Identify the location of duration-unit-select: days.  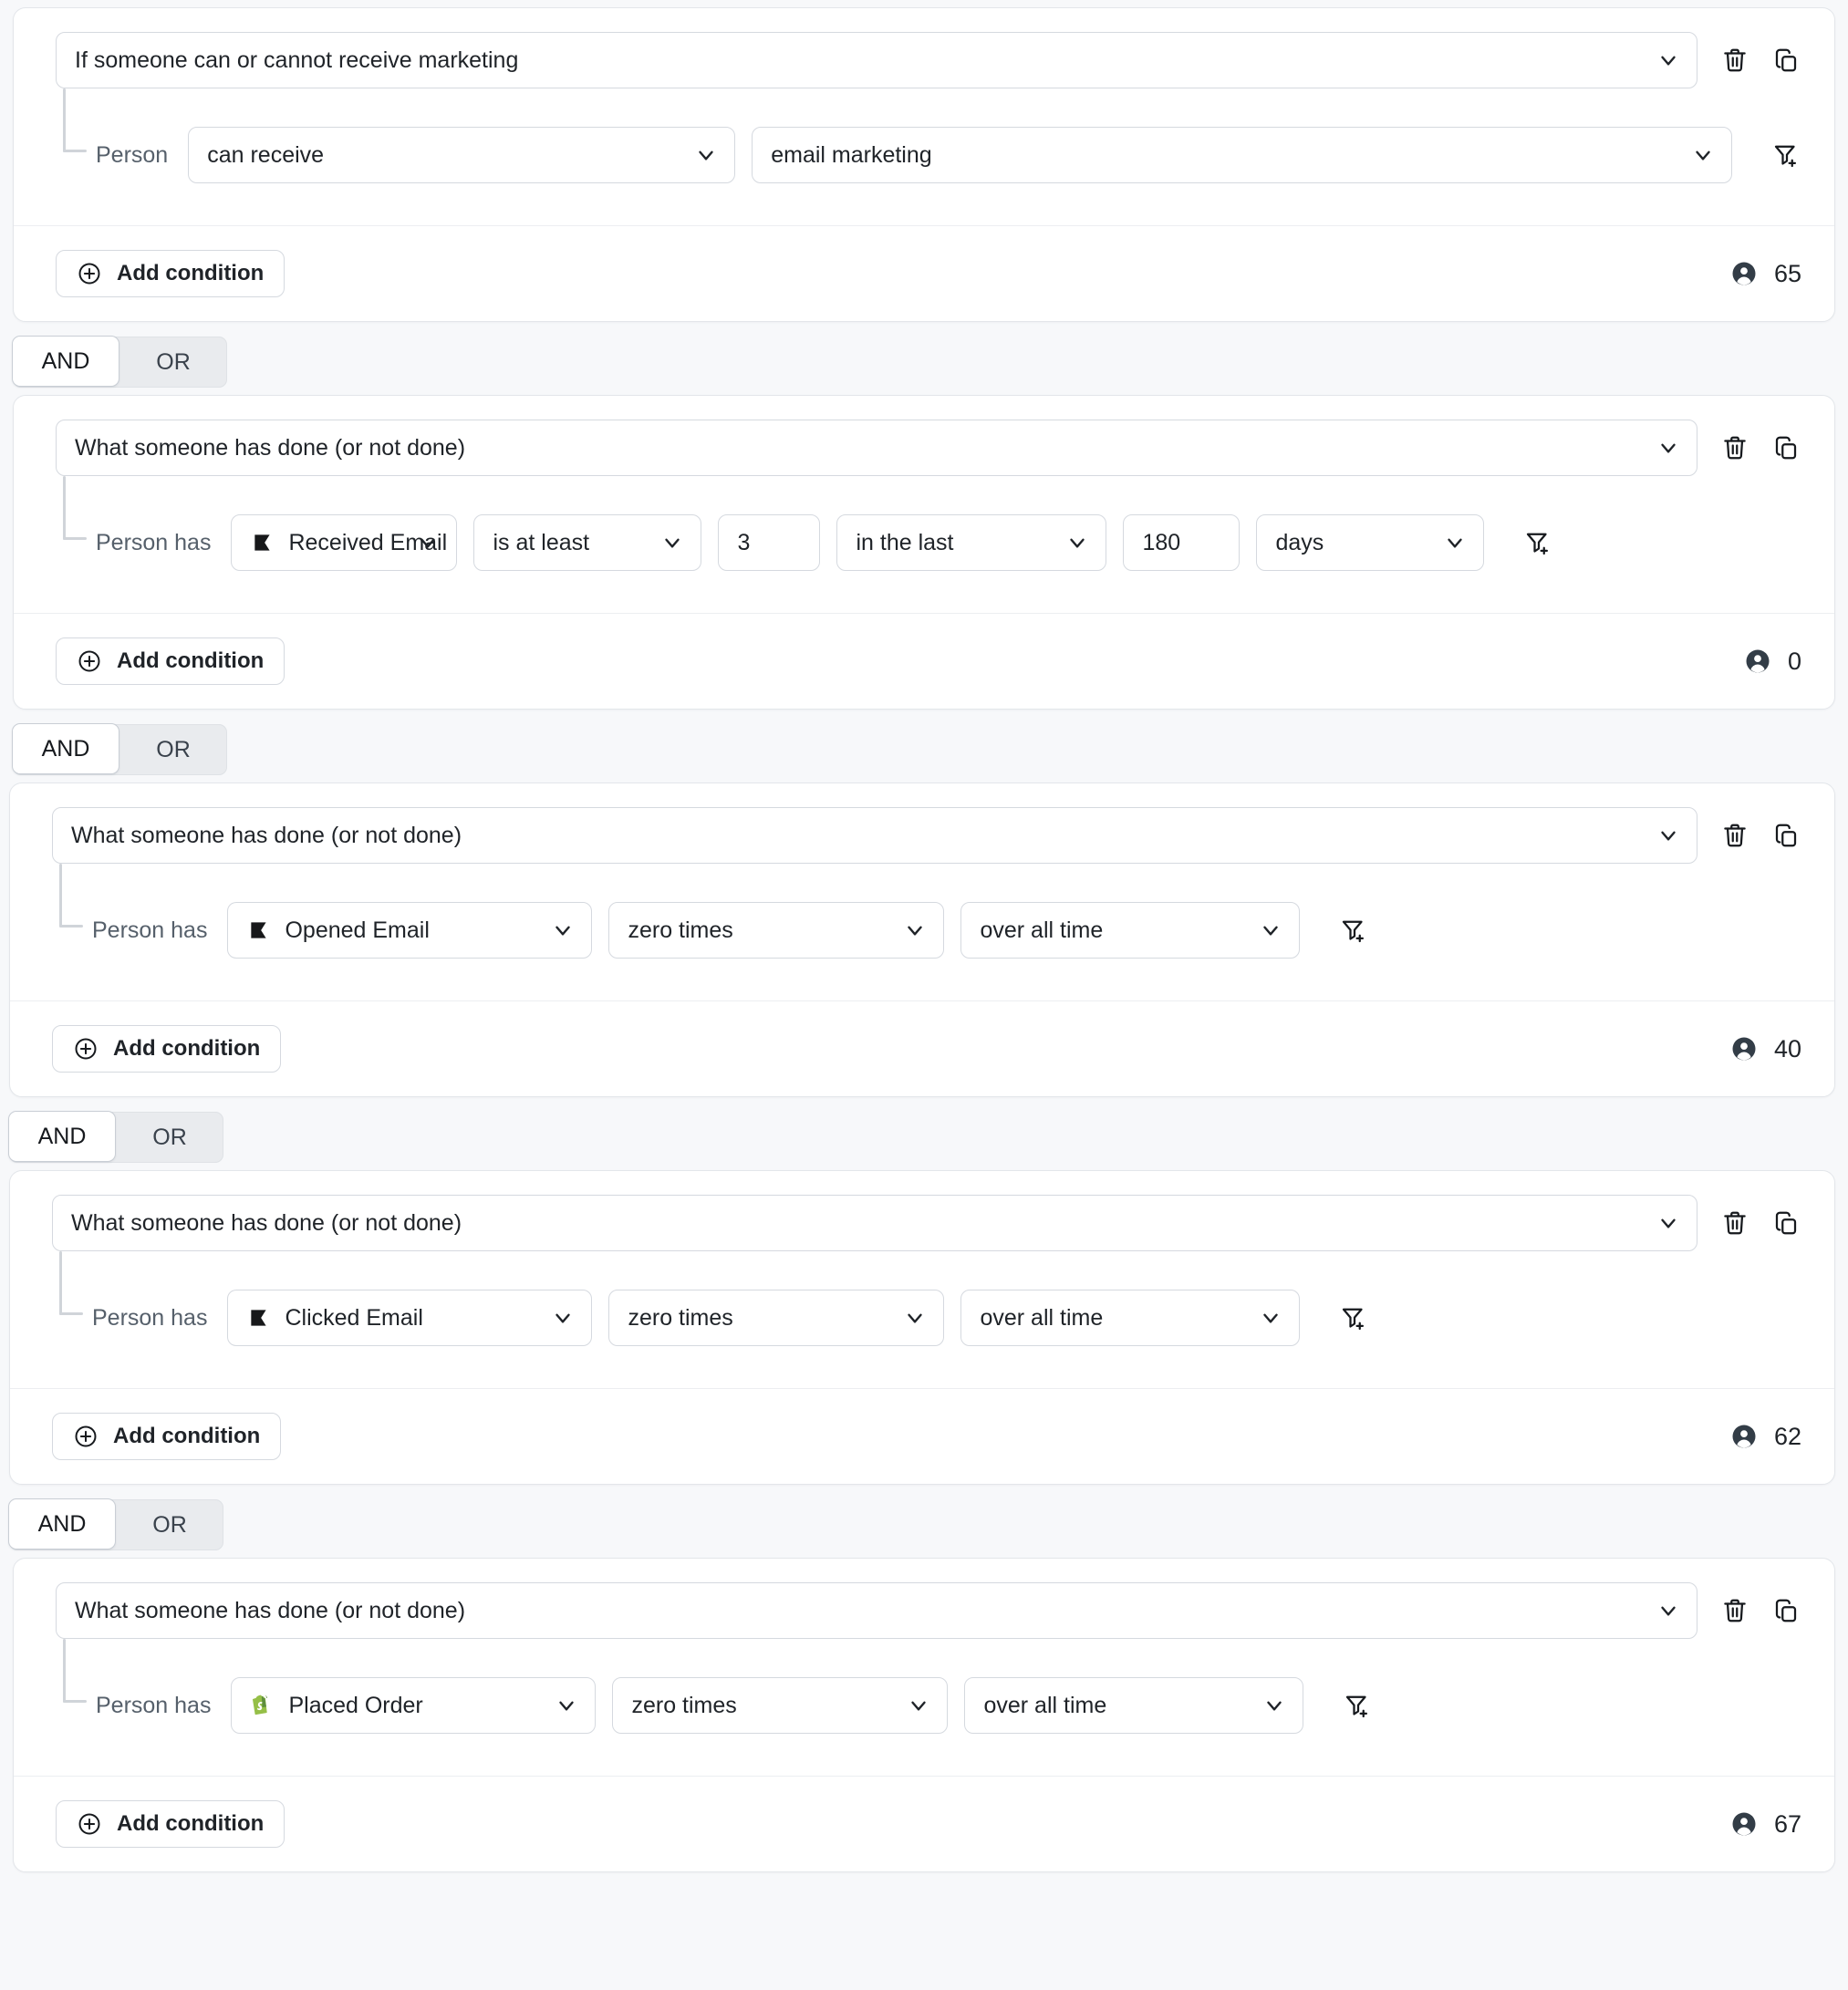
(1370, 543).